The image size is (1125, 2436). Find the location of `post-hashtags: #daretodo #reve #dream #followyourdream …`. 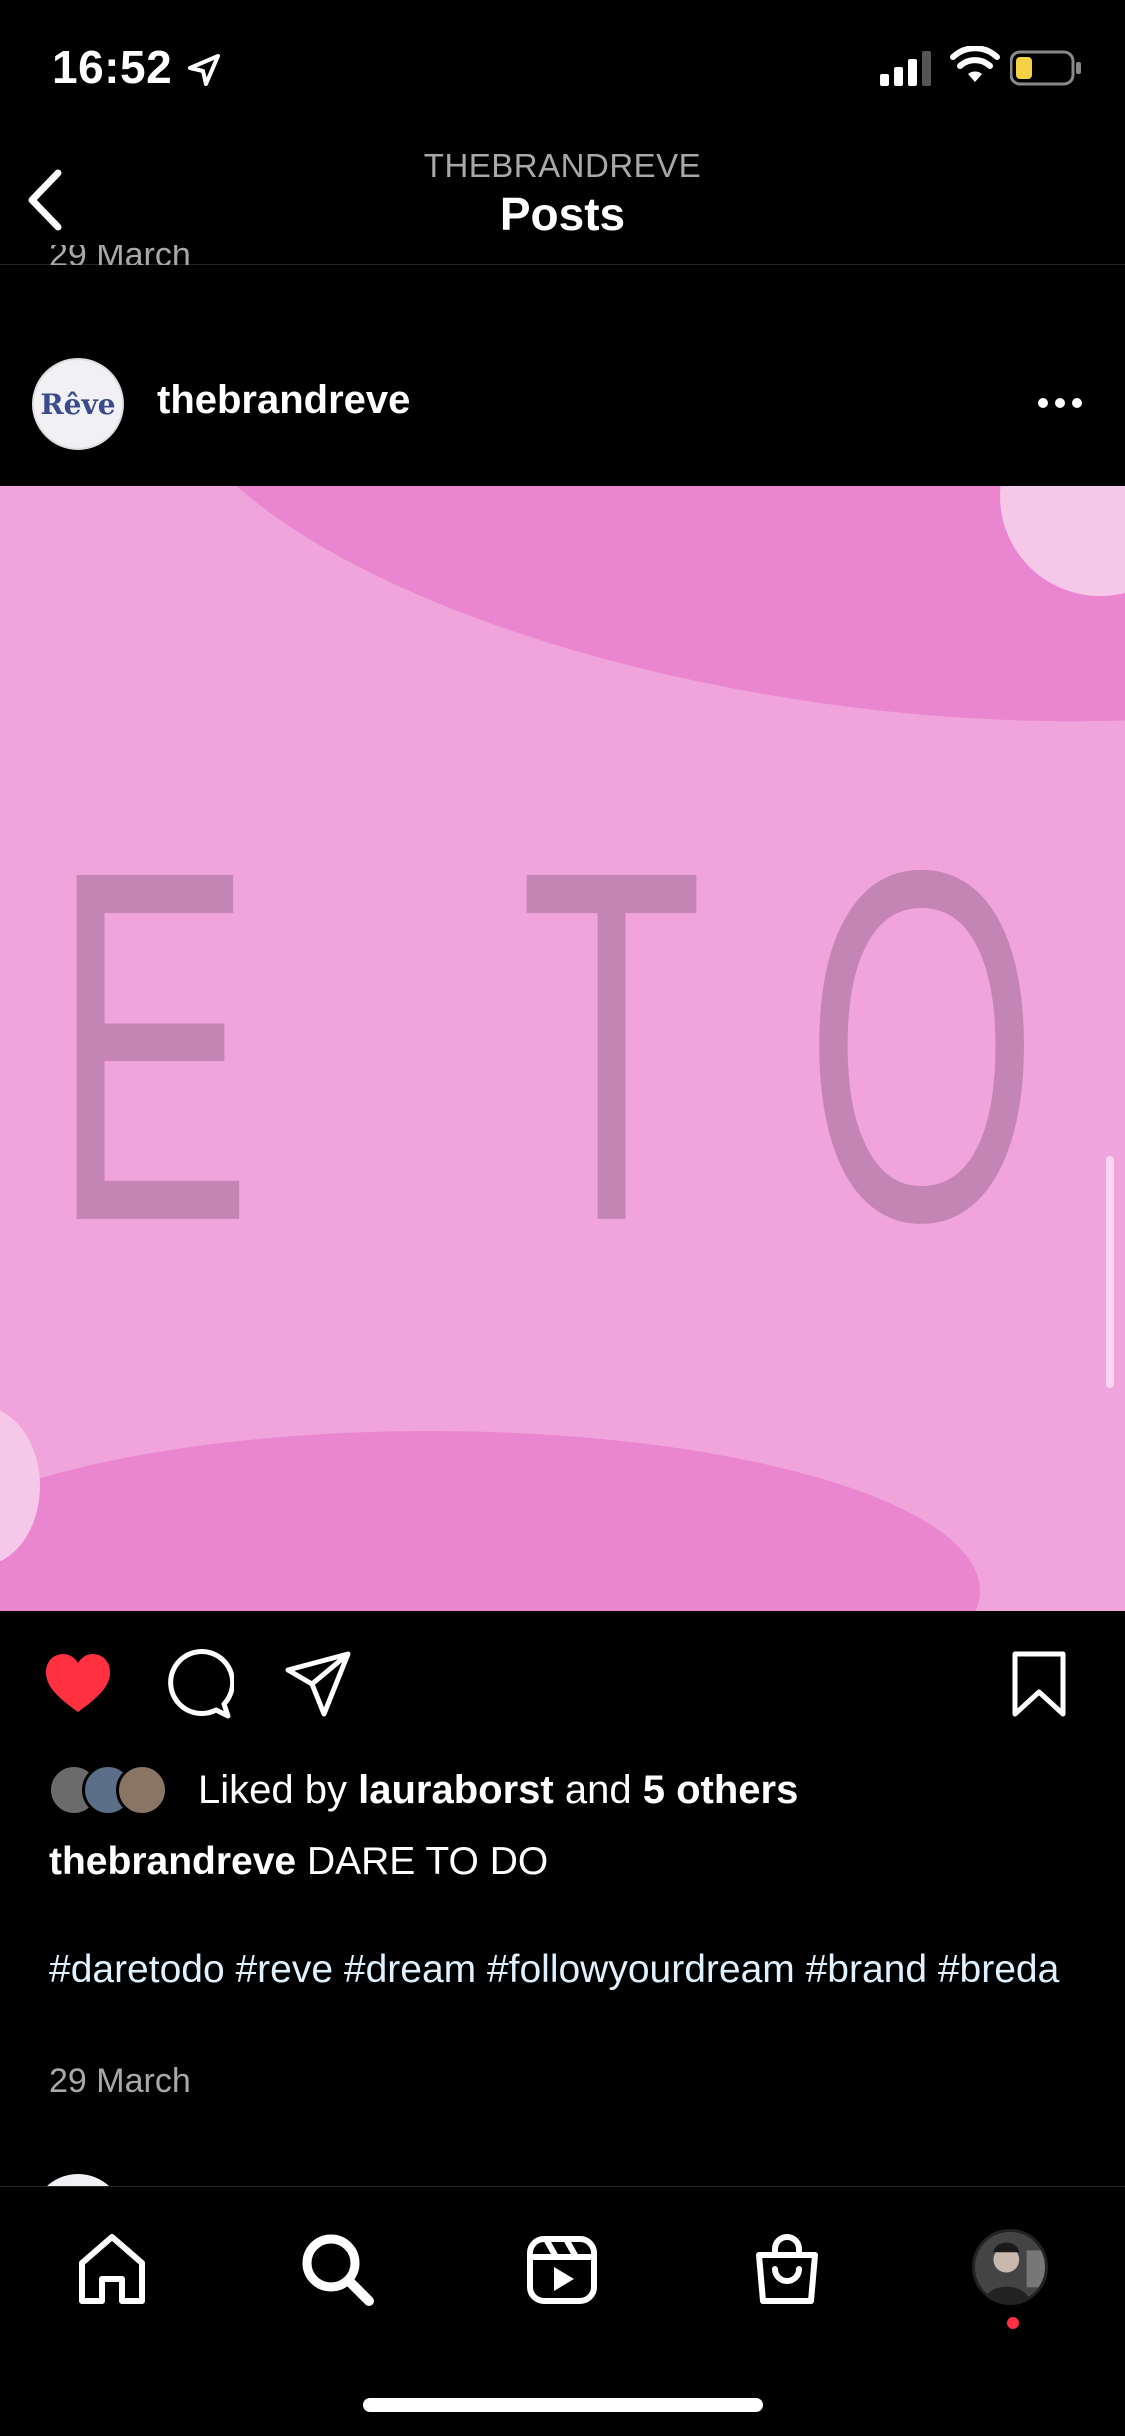

post-hashtags: #daretodo #reve #dream #followyourdream … is located at coordinates (569, 1970).